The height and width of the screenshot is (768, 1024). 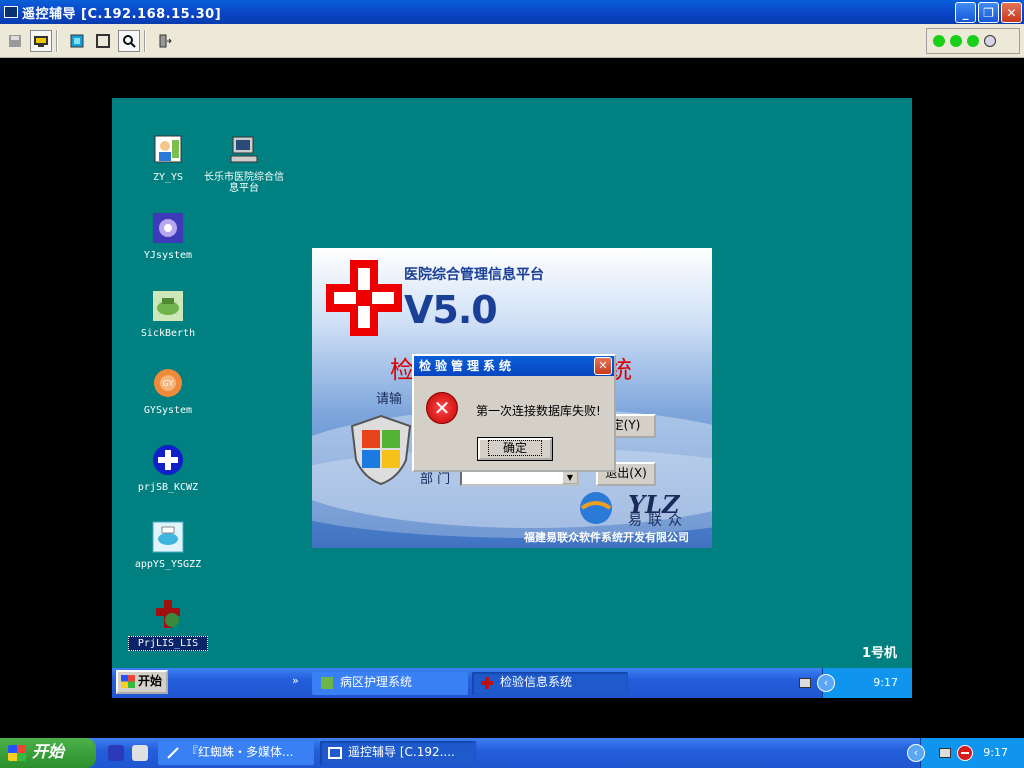 I want to click on gear-badge-icon: GY, so click(x=168, y=383).